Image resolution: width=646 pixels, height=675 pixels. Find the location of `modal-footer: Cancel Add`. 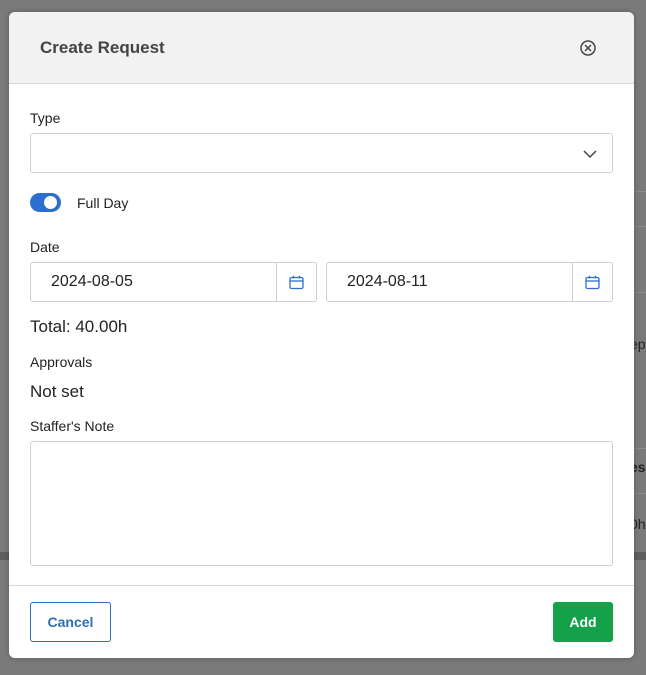

modal-footer: Cancel Add is located at coordinates (321, 621).